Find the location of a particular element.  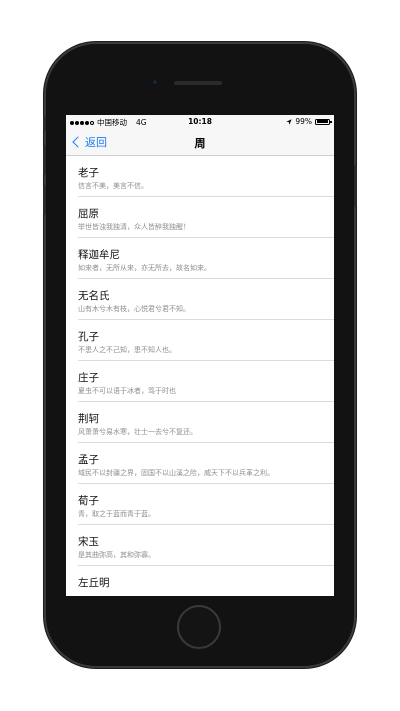

status-right: 99% is located at coordinates (309, 121).